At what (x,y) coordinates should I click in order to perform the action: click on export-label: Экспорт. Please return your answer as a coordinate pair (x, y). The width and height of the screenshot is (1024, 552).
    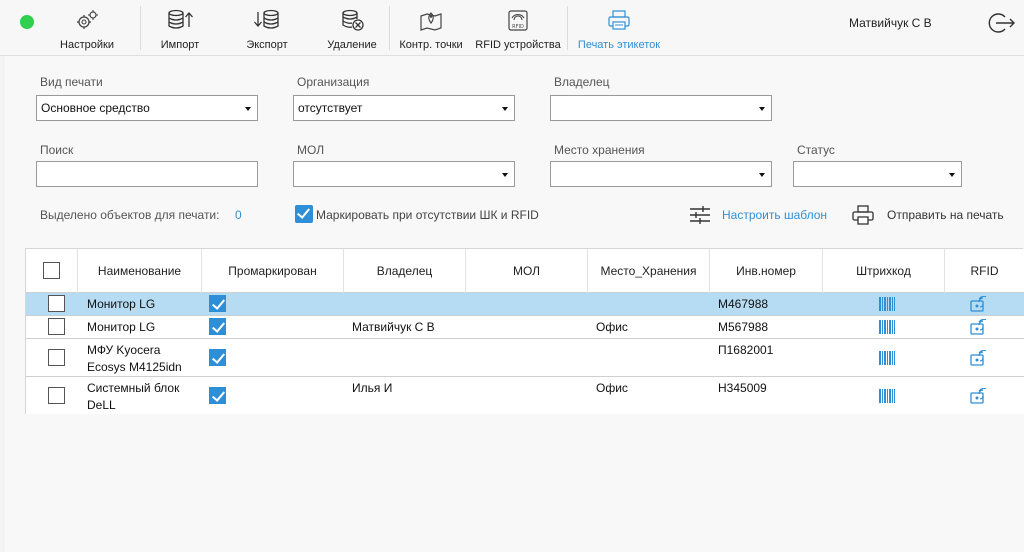
    Looking at the image, I should click on (267, 45).